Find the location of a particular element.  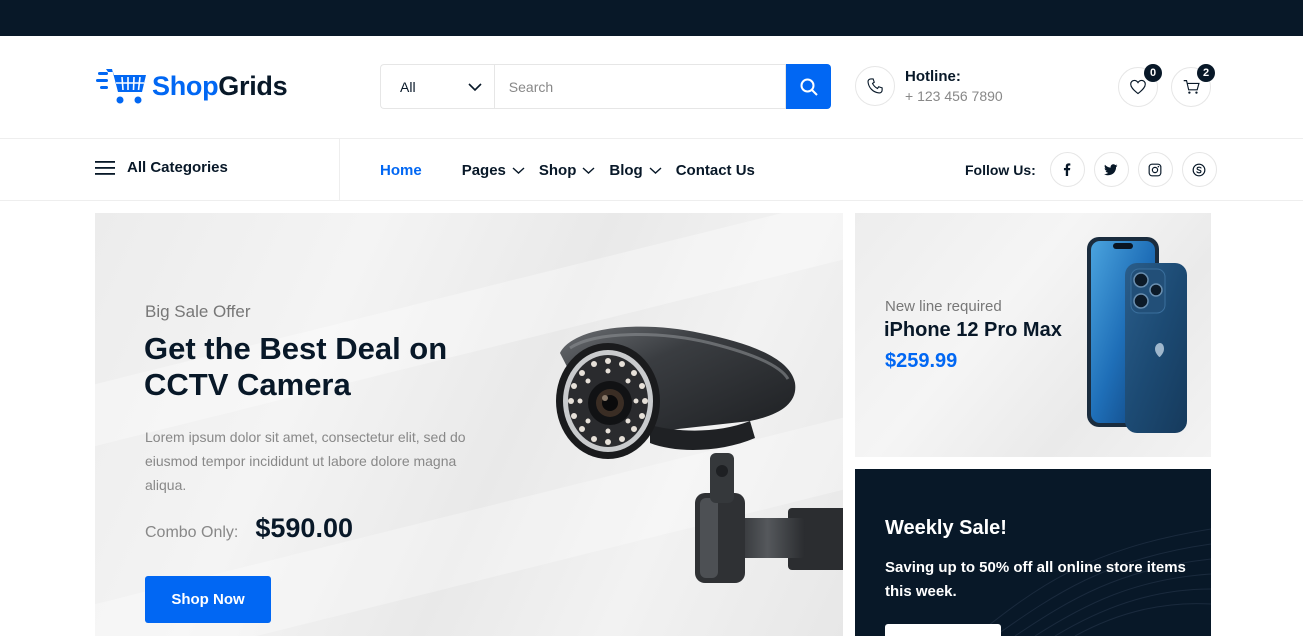

phone-icon is located at coordinates (875, 86).